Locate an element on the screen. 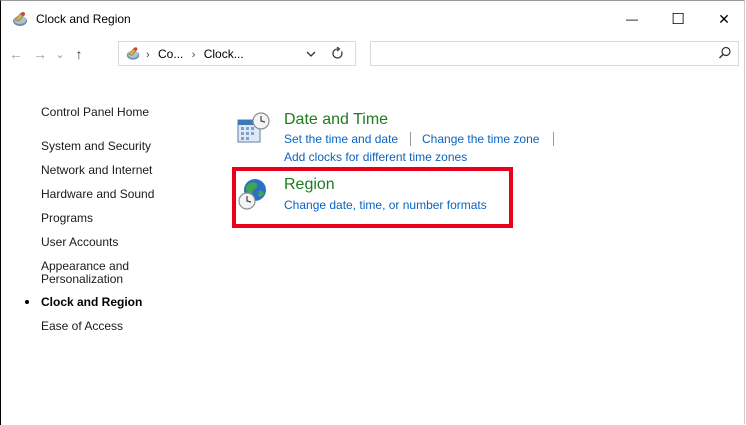  refresh-button is located at coordinates (338, 53).